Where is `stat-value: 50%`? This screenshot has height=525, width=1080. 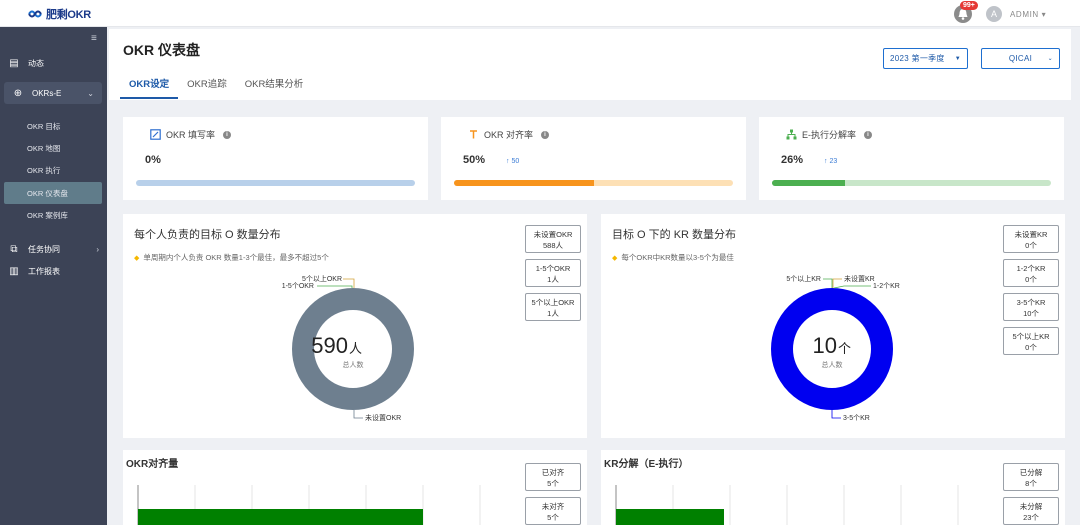 stat-value: 50% is located at coordinates (474, 160).